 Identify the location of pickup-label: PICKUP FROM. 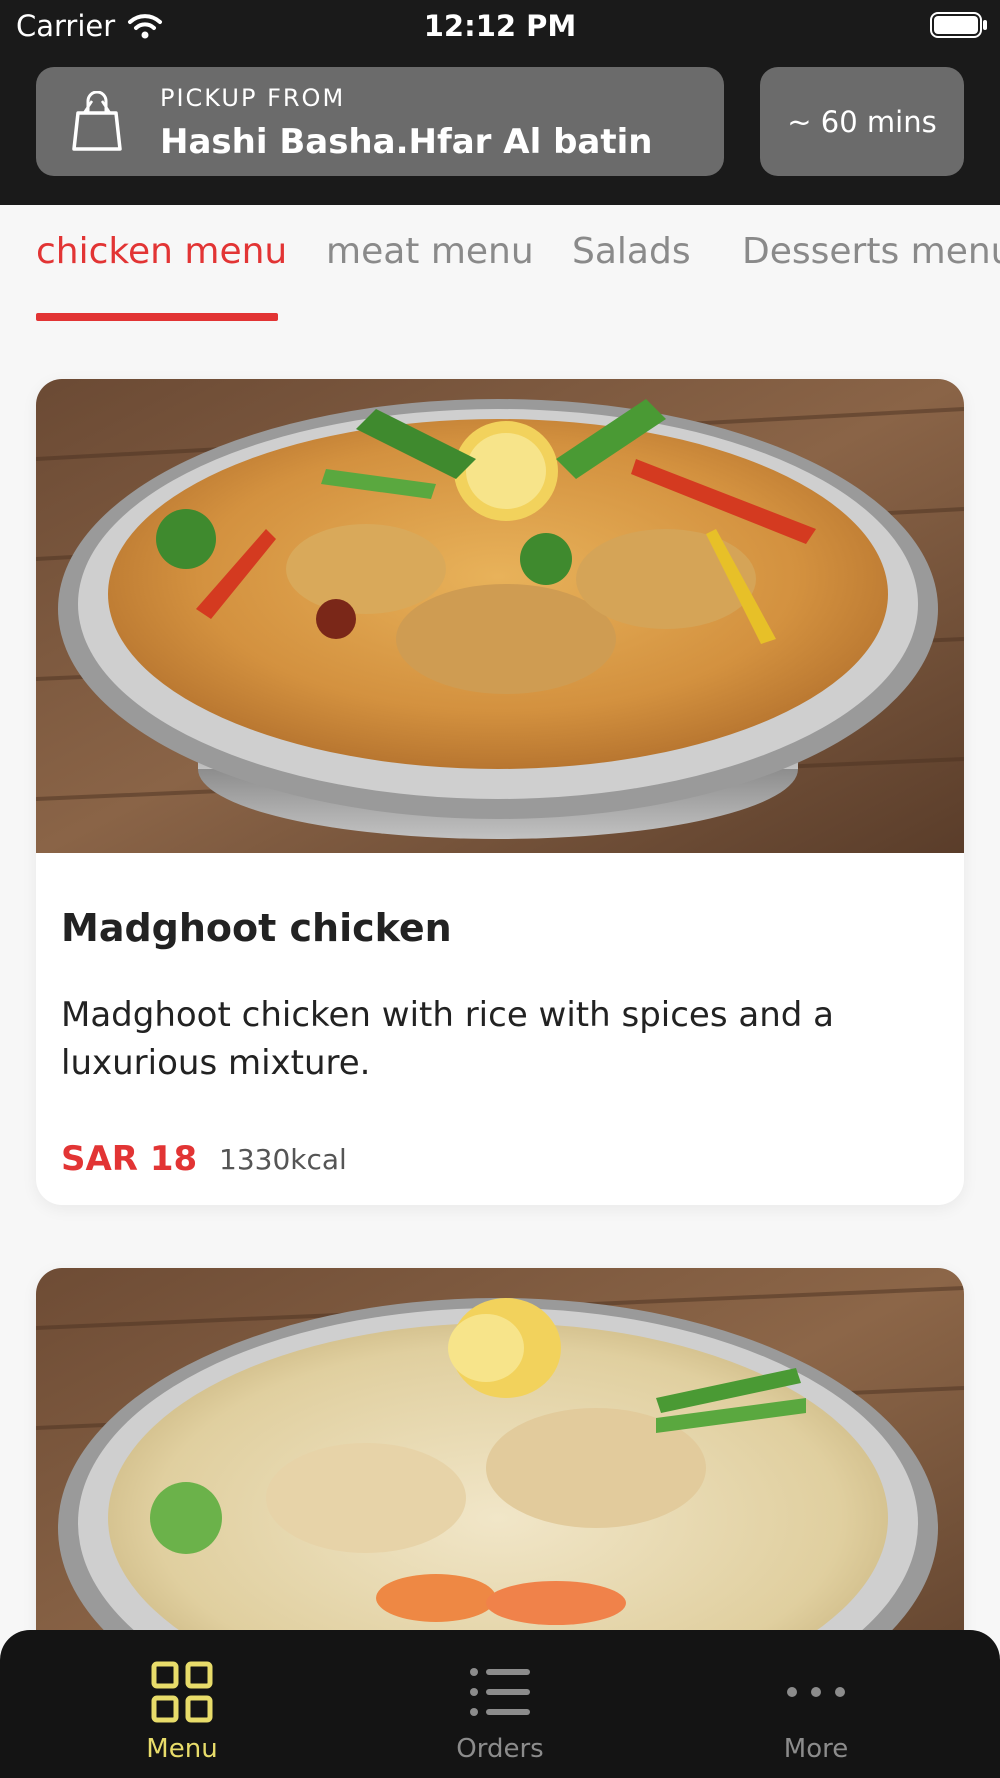
(253, 98).